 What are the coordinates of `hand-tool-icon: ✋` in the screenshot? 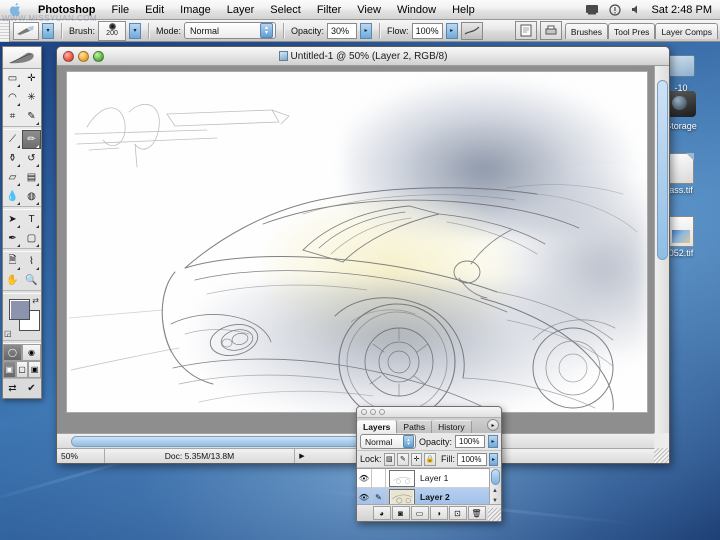 It's located at (12, 280).